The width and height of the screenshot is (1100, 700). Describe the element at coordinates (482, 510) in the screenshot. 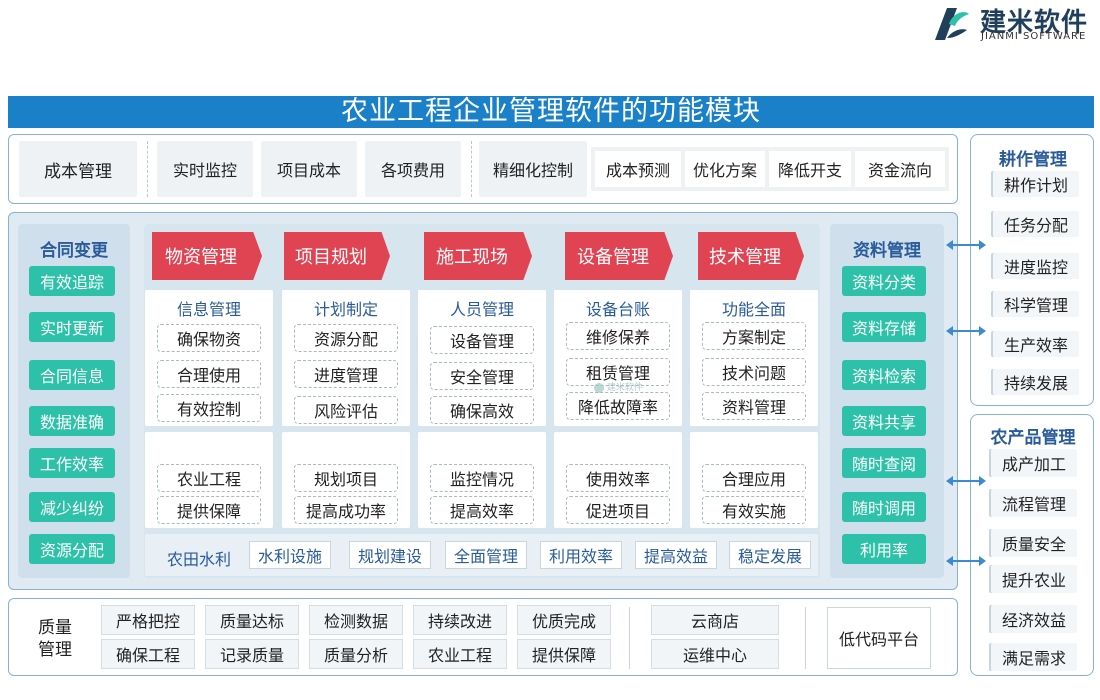

I see `card-item: 提高效率` at that location.